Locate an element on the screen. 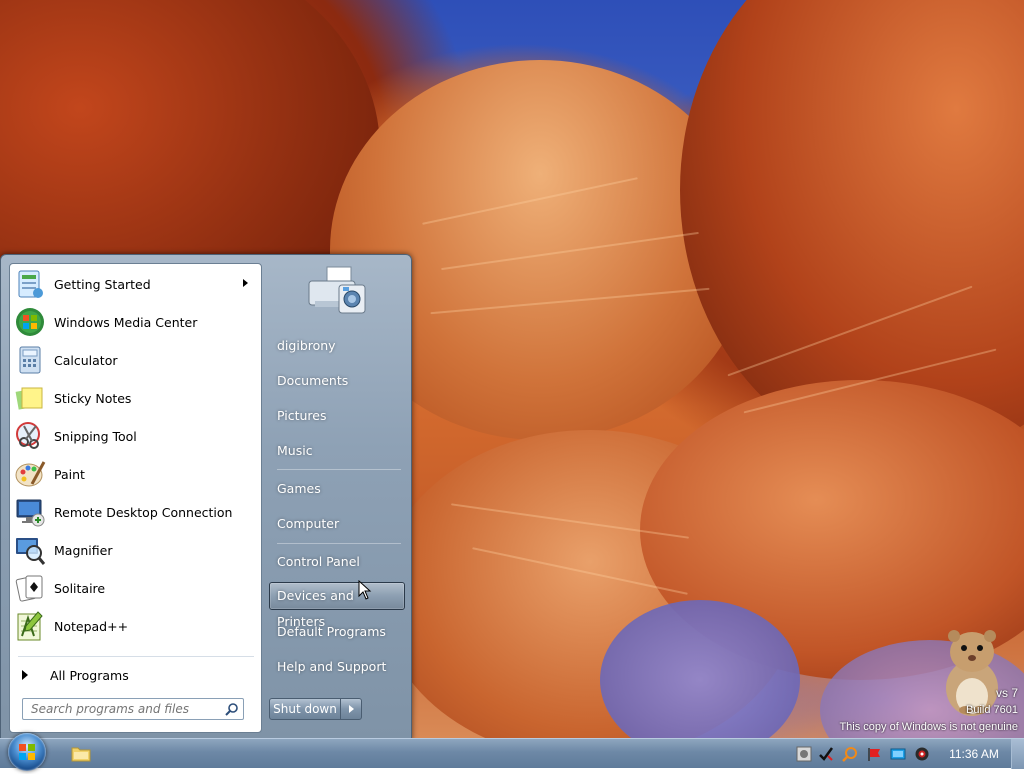 The height and width of the screenshot is (774, 1024). place-games: Games is located at coordinates (337, 489).